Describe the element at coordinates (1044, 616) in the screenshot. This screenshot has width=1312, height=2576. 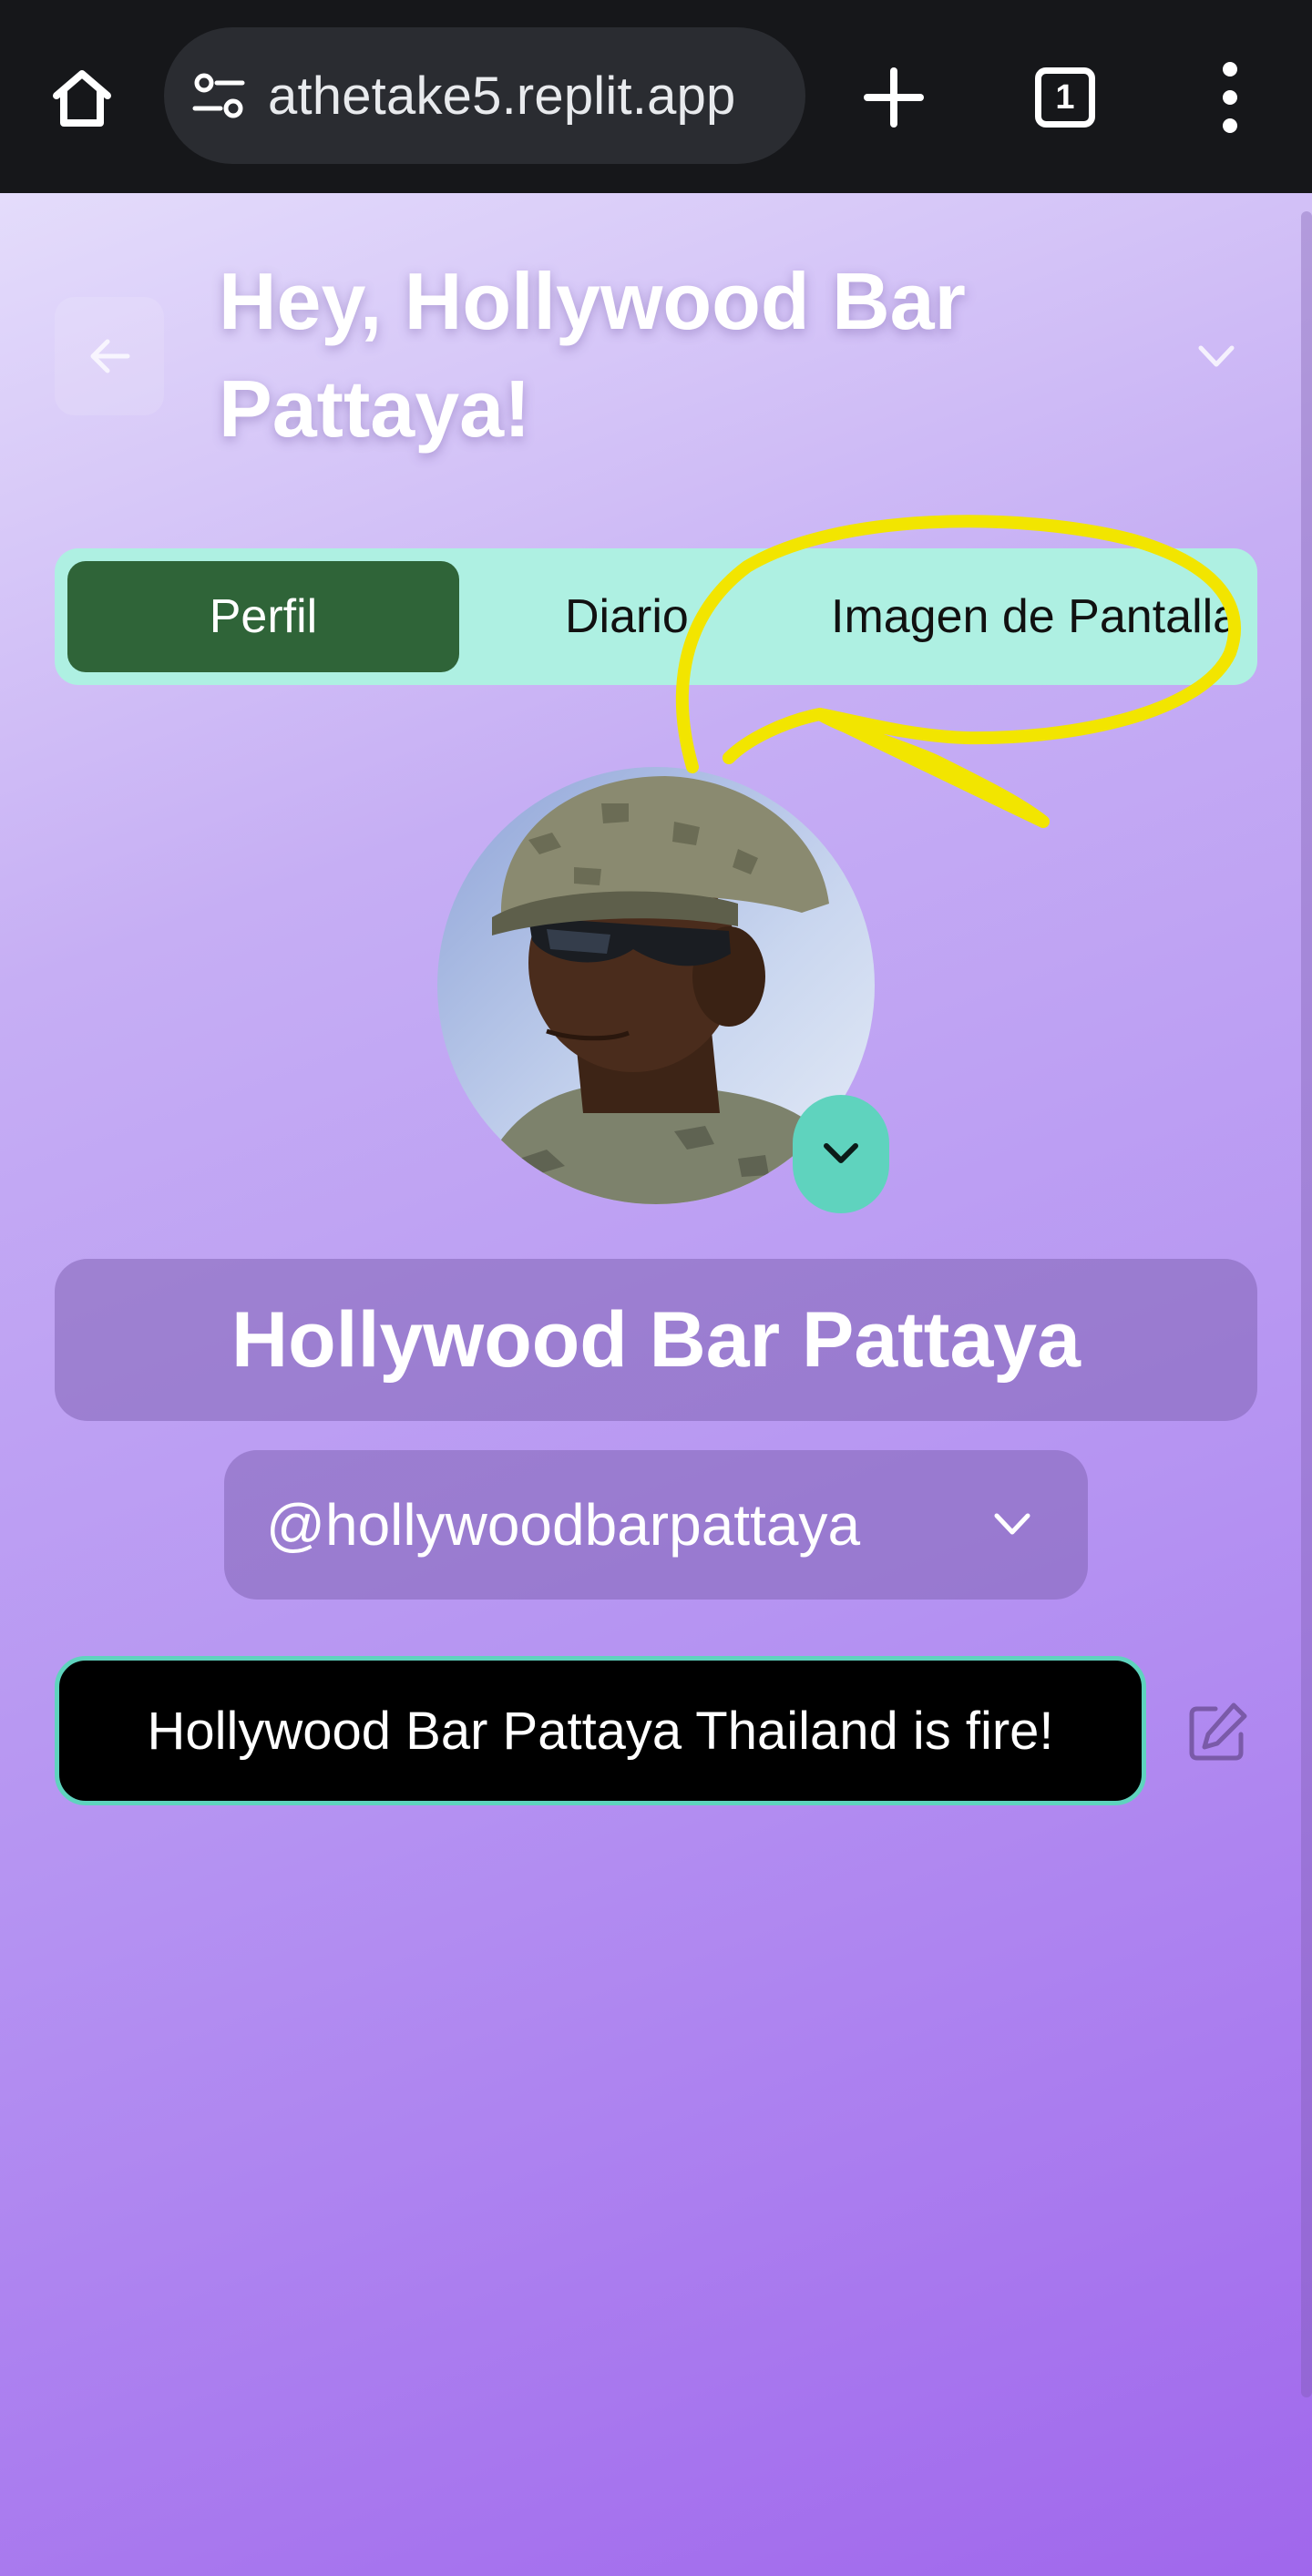
I see `tab-imagen-de-pantalla: Imagen de Pantalla` at that location.